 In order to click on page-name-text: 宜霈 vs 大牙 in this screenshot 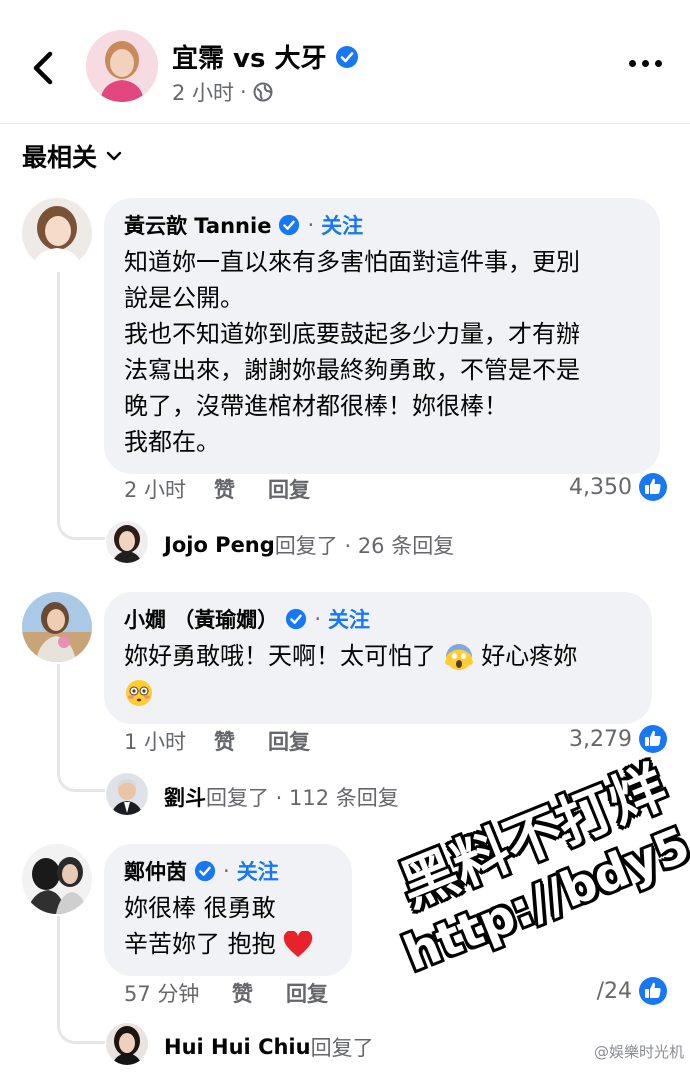, I will do `click(249, 59)`.